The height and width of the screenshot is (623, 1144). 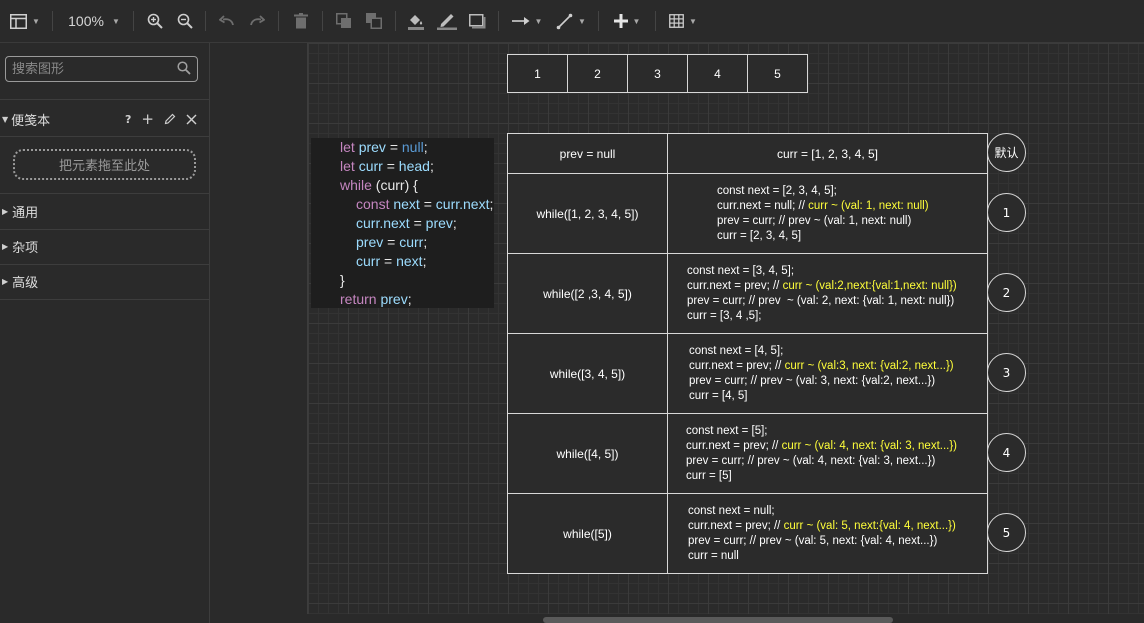 I want to click on step-line: curr = [4, 5], so click(x=718, y=396).